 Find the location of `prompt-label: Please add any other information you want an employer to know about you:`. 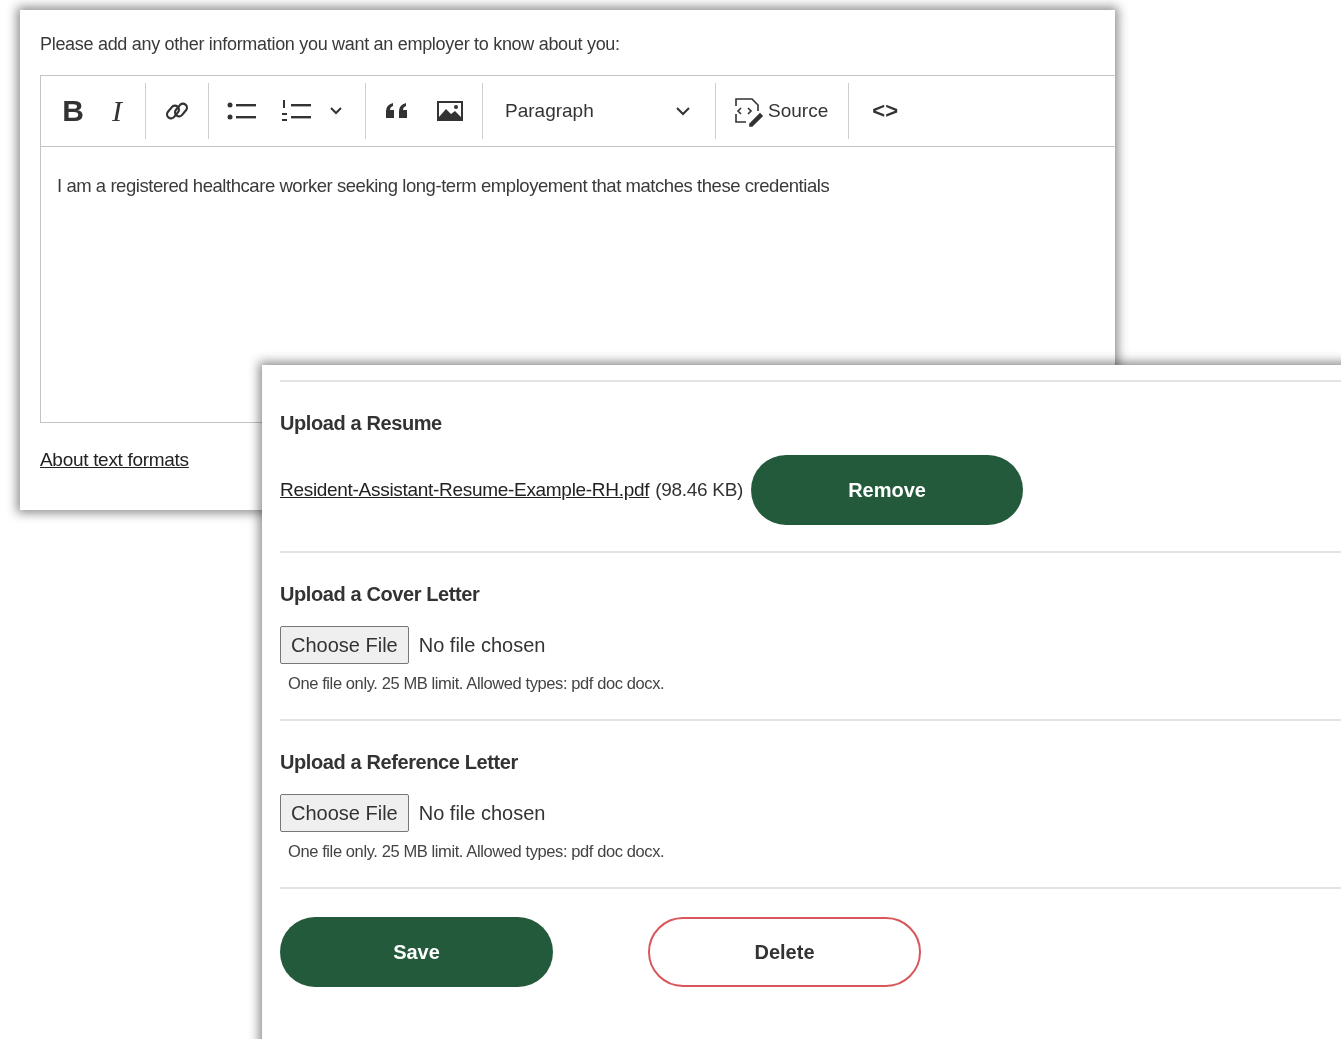

prompt-label: Please add any other information you want an employer to know about you: is located at coordinates (330, 44).